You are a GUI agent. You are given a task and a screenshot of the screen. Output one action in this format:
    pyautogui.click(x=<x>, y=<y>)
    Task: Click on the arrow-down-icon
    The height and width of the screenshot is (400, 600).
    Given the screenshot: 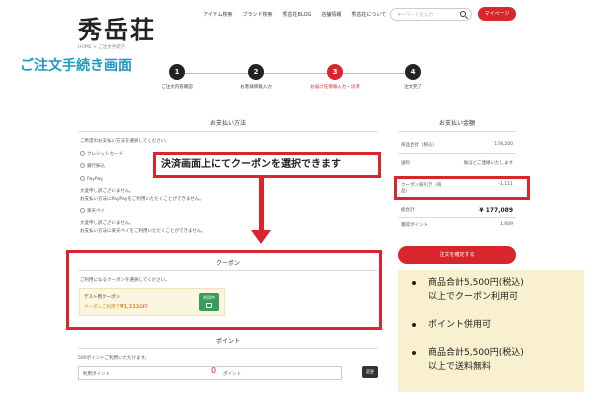 What is the action you would take?
    pyautogui.click(x=261, y=208)
    